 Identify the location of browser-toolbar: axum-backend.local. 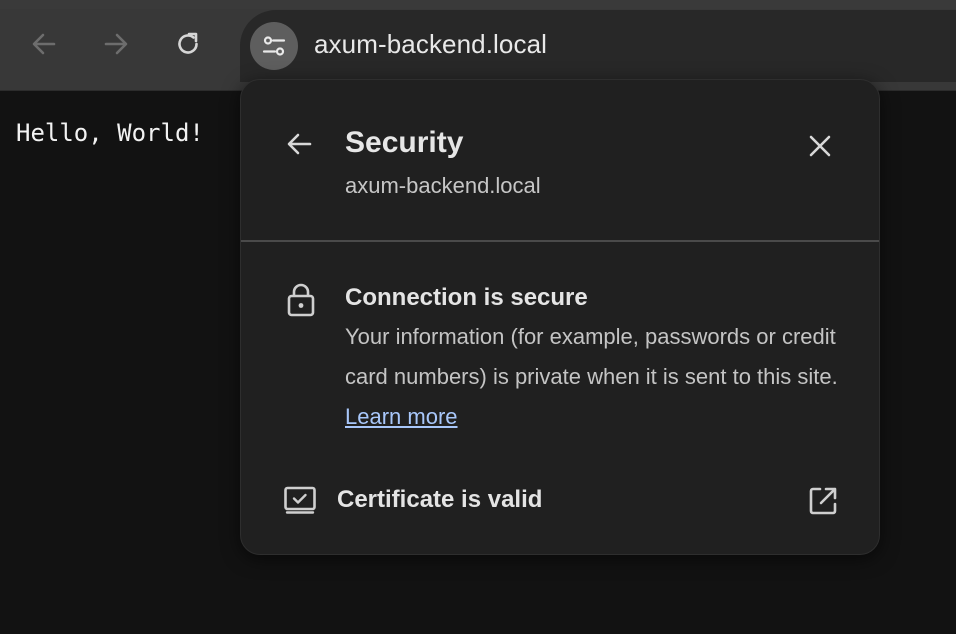
(478, 45).